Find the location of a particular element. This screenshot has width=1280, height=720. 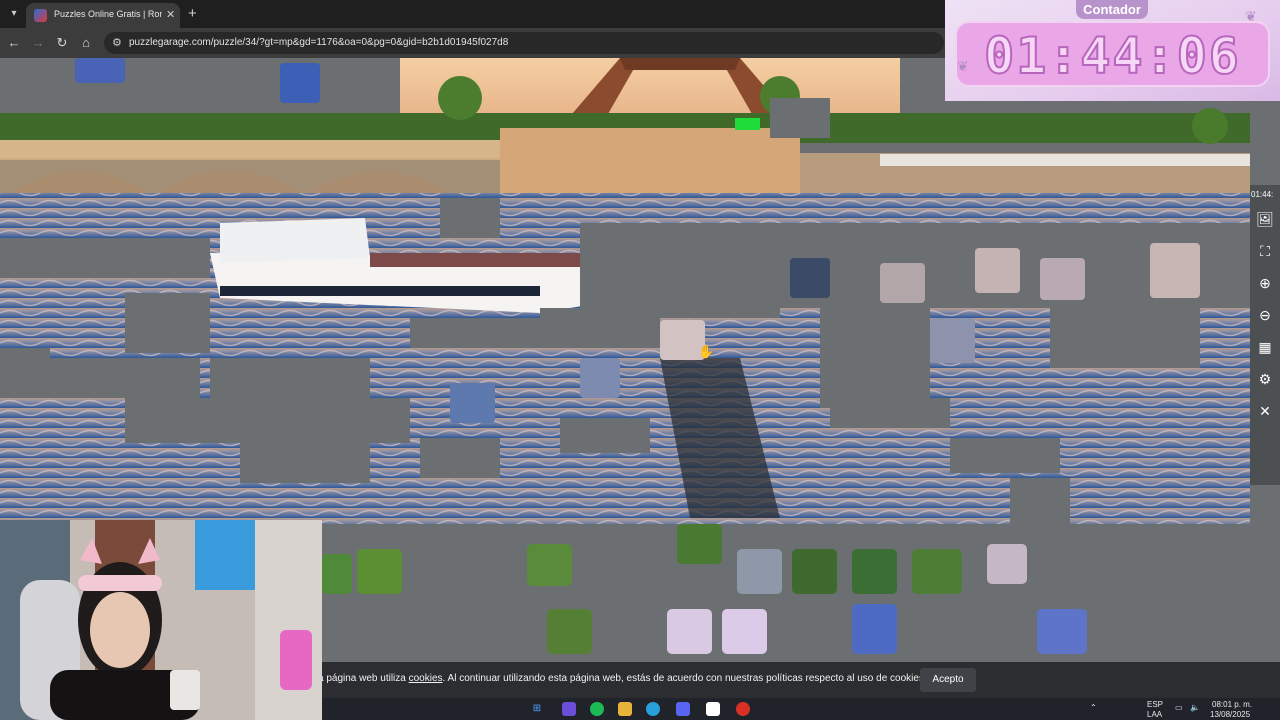

fullscreen-icon: ⛶ is located at coordinates (1265, 251).